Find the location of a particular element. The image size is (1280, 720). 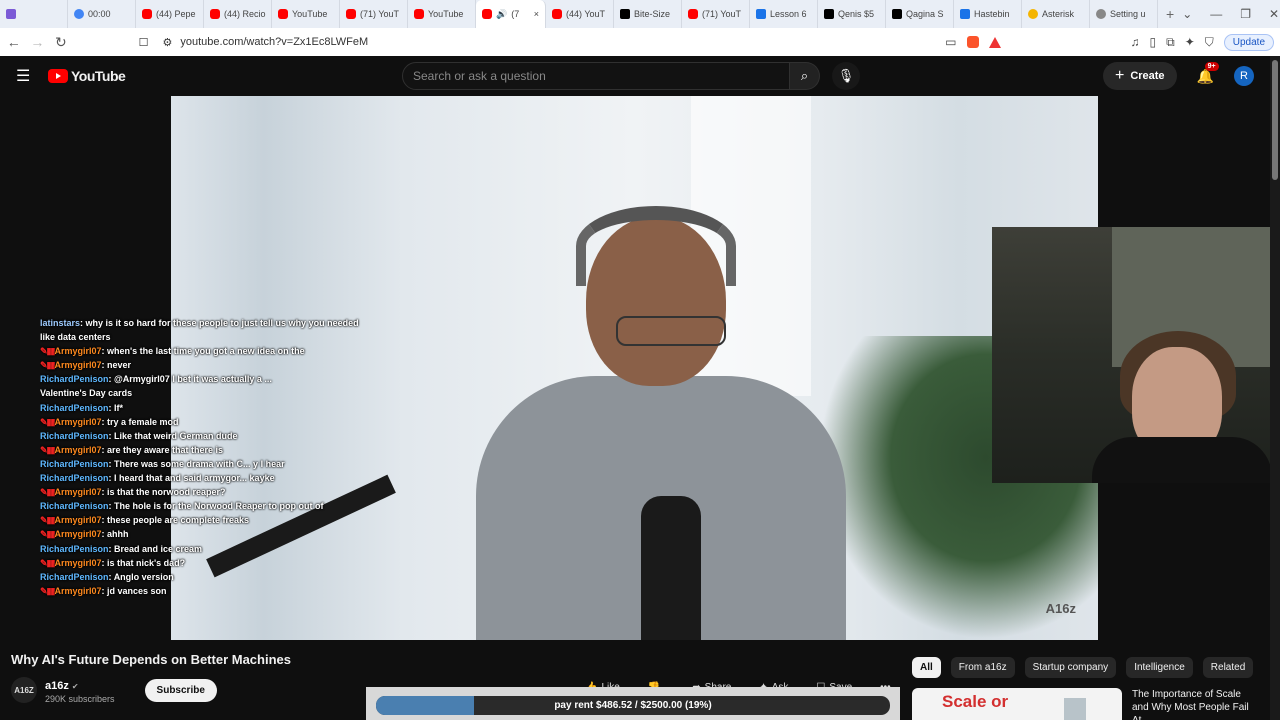

browser-tab: Qagina S is located at coordinates (920, 14).